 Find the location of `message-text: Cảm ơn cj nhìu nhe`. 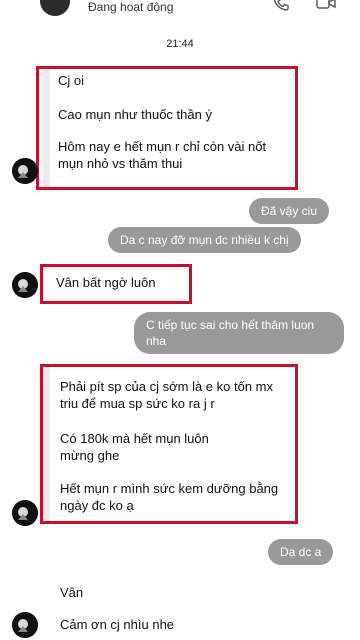

message-text: Cảm ơn cj nhìu nhe is located at coordinates (117, 624).